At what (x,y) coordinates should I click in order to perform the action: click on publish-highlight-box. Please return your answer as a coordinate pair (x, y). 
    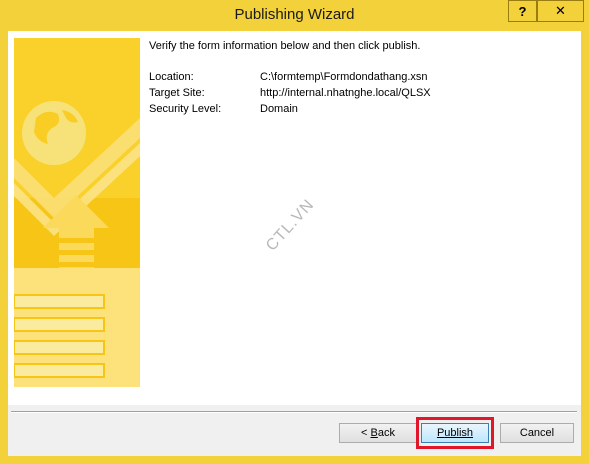
    Looking at the image, I should click on (455, 433).